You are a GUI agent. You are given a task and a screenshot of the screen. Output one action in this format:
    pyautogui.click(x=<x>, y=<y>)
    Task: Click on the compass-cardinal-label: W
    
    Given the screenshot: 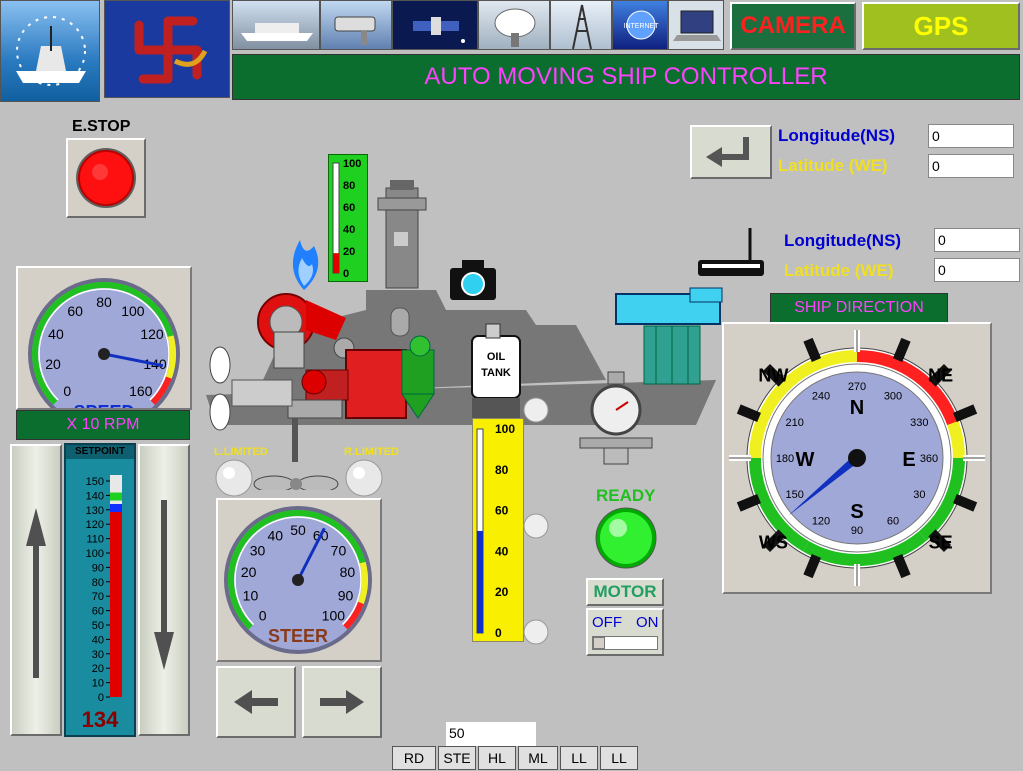 What is the action you would take?
    pyautogui.click(x=805, y=460)
    